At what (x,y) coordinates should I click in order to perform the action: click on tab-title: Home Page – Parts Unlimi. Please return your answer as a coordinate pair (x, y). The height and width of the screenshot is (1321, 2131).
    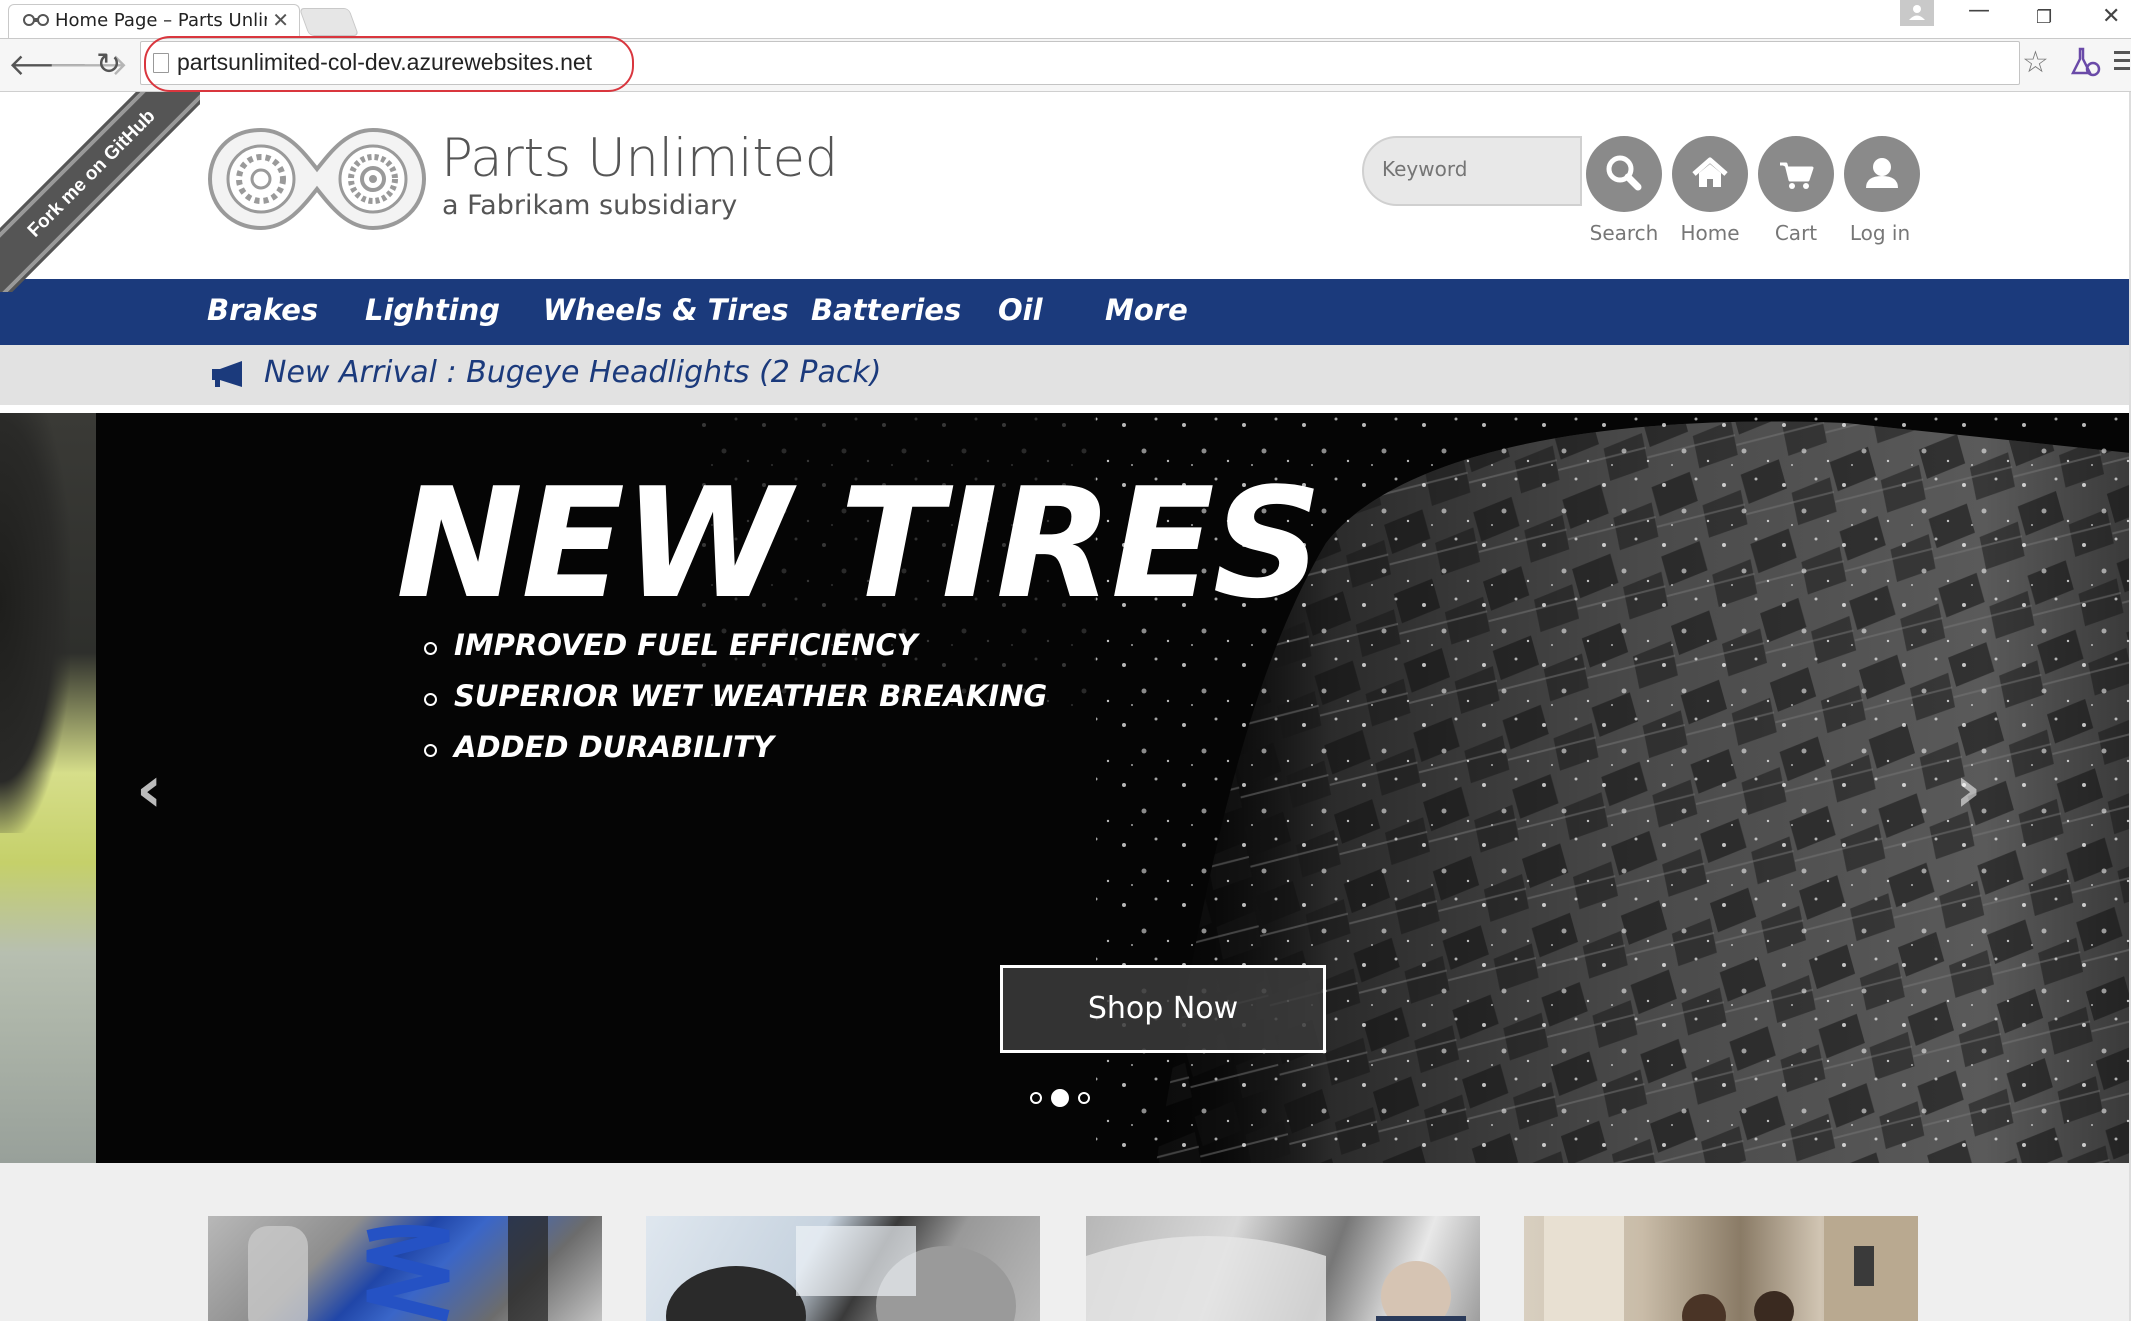
    Looking at the image, I should click on (161, 20).